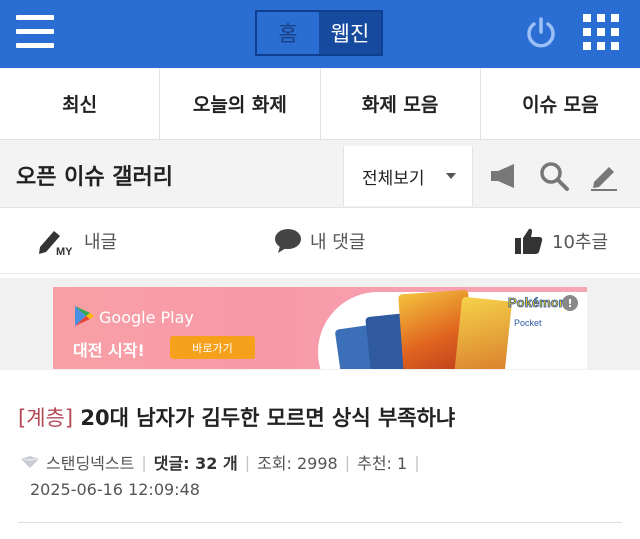  Describe the element at coordinates (393, 178) in the screenshot. I see `view-filter-label: 전체보기` at that location.